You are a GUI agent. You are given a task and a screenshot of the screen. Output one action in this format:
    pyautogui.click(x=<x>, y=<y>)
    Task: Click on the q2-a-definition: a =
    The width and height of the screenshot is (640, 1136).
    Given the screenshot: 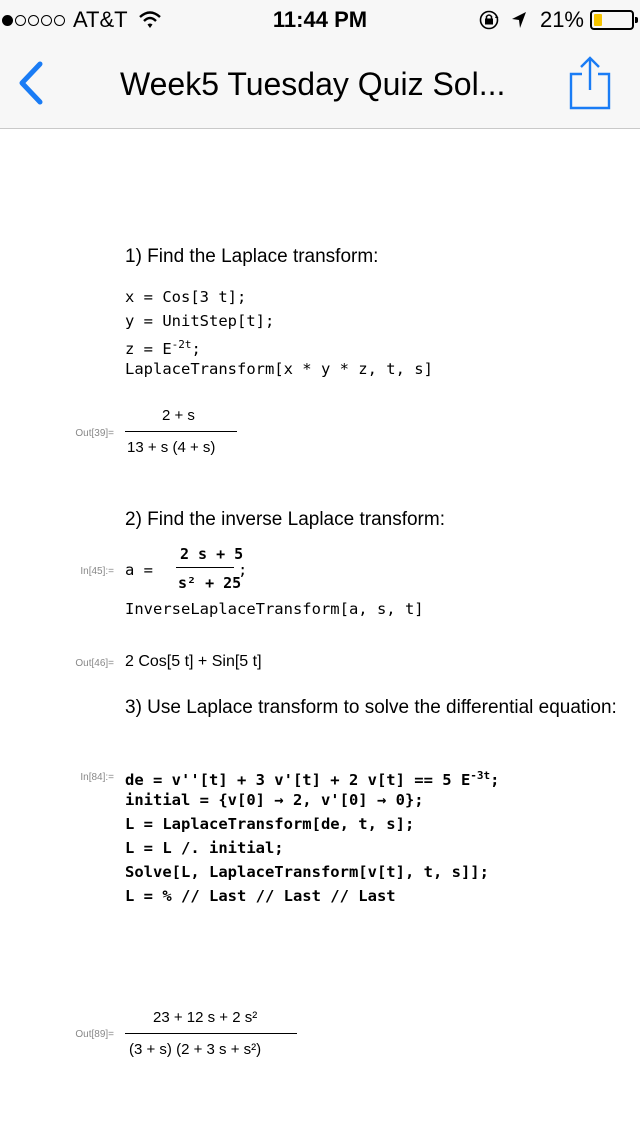 What is the action you would take?
    pyautogui.click(x=139, y=570)
    